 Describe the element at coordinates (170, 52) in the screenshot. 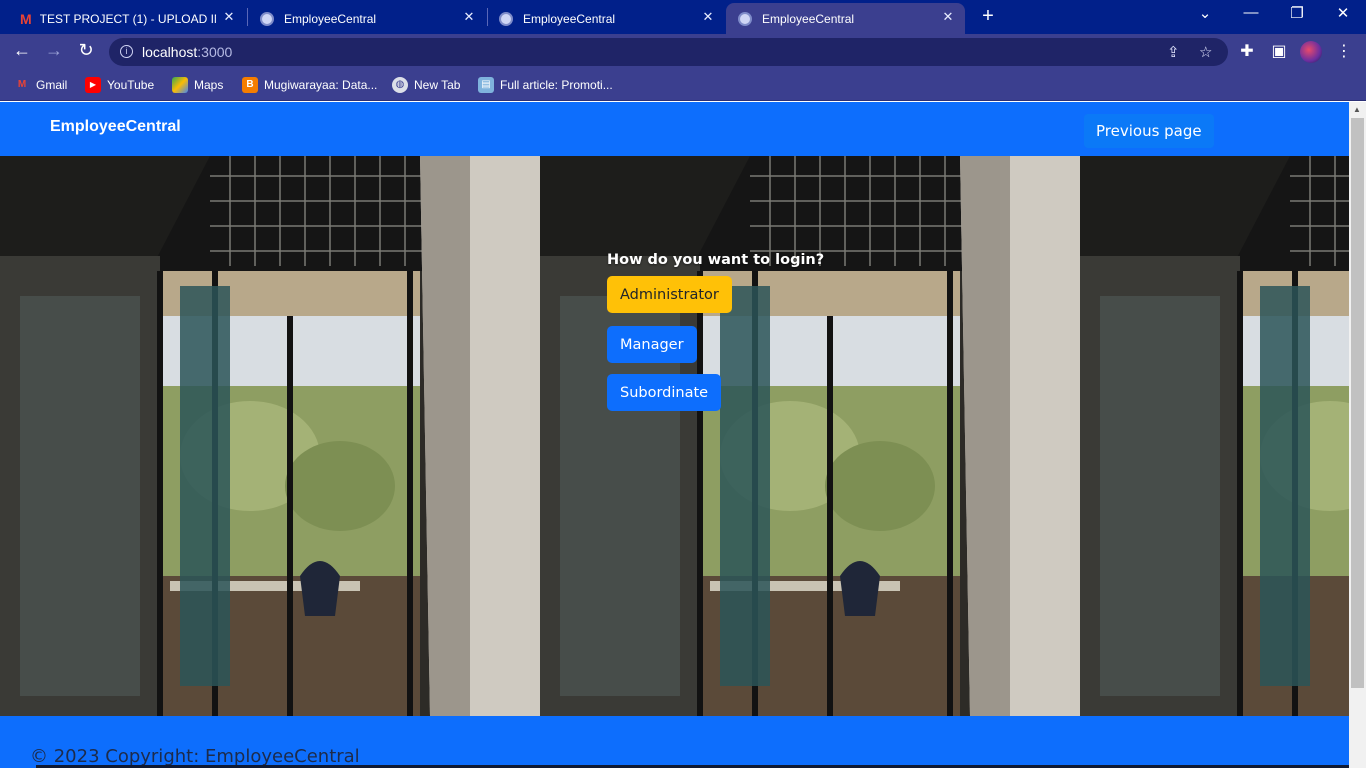

I see `url-host: localhost` at that location.